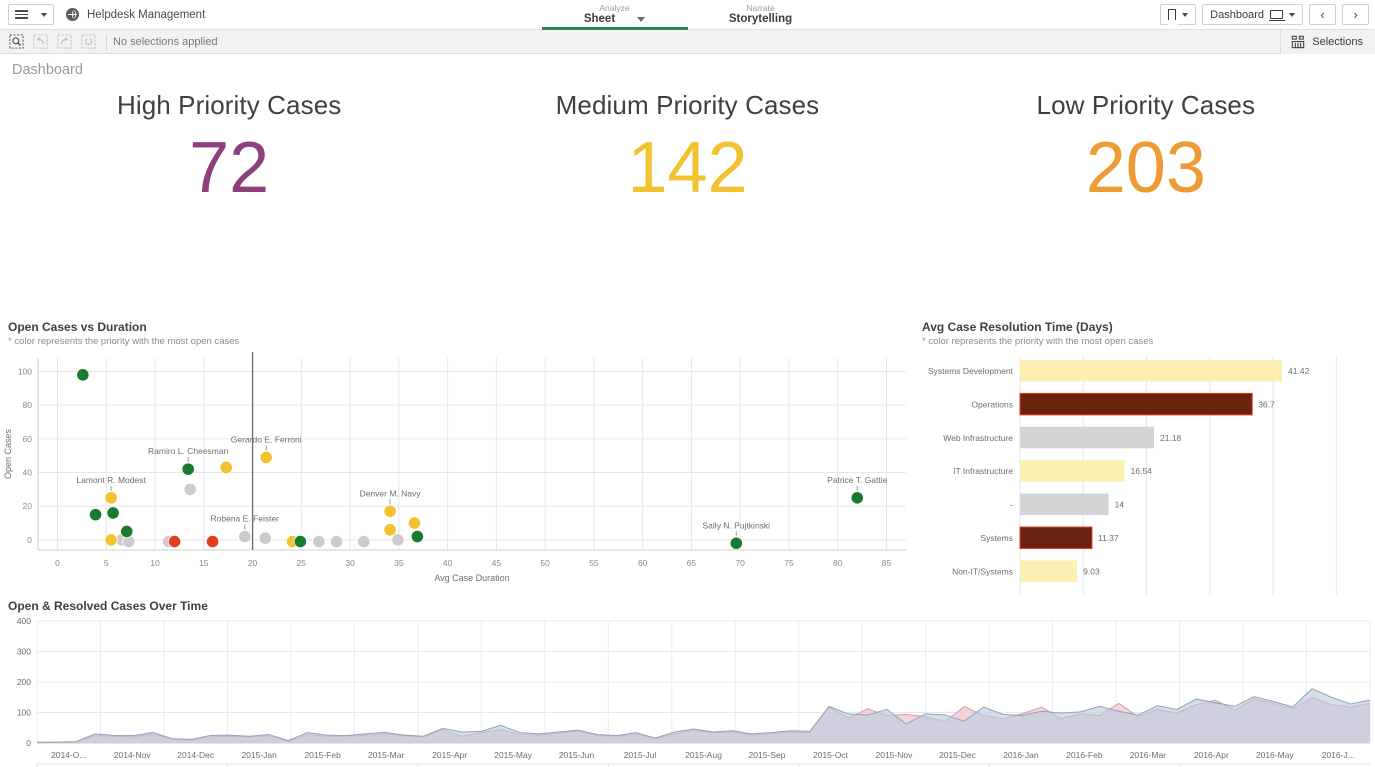 The height and width of the screenshot is (767, 1375). I want to click on clear-all-icon, so click(88, 42).